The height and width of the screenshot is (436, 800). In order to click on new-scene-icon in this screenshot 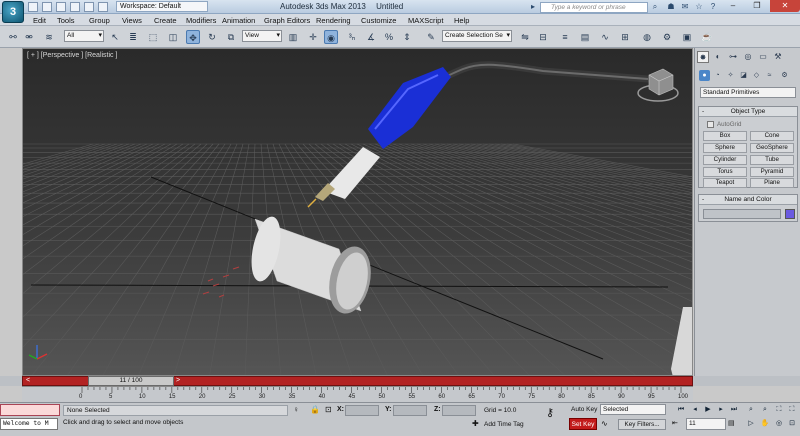, I will do `click(33, 7)`.